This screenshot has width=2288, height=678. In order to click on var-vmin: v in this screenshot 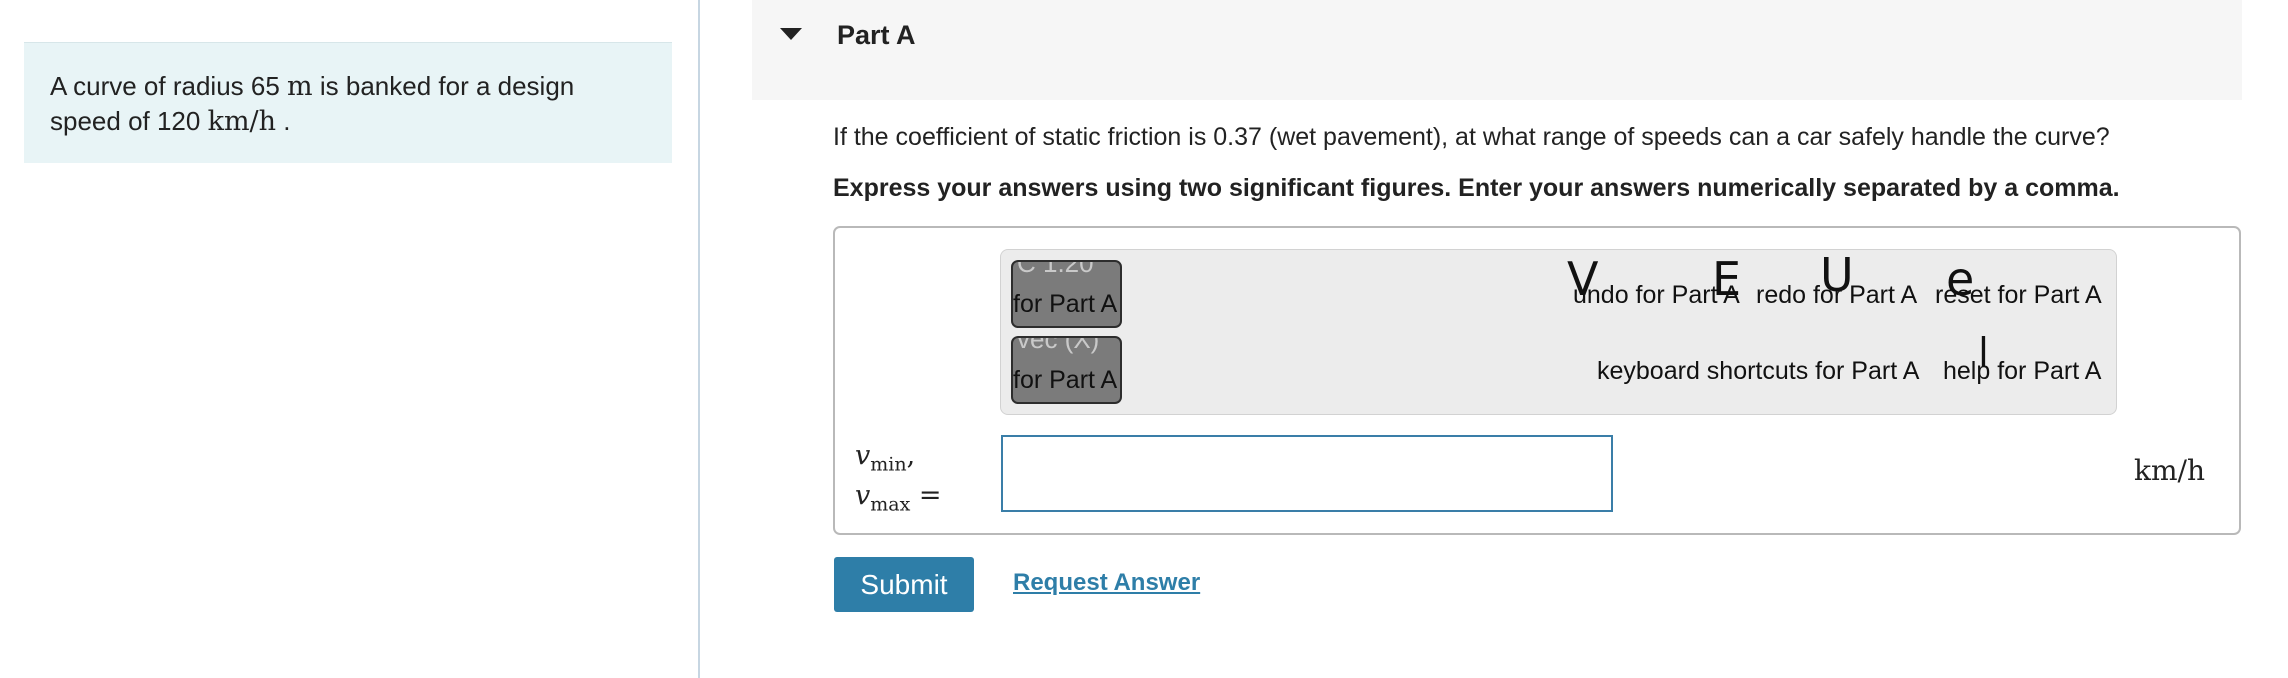, I will do `click(863, 455)`.